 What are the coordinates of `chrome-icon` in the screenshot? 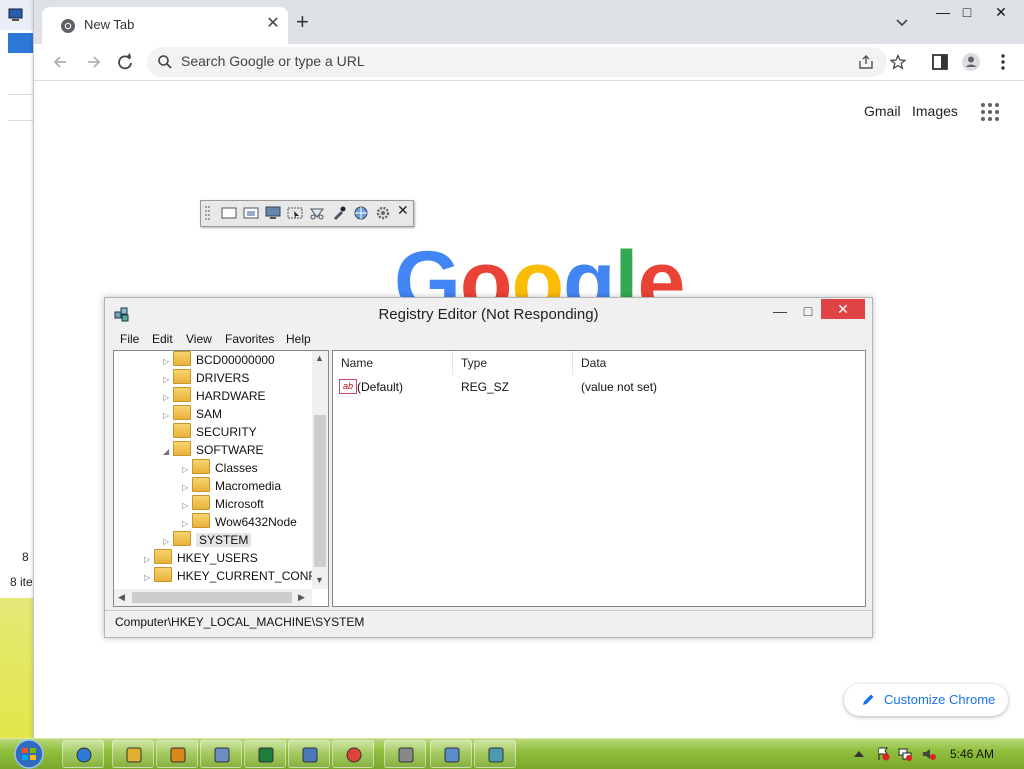 It's located at (68, 26).